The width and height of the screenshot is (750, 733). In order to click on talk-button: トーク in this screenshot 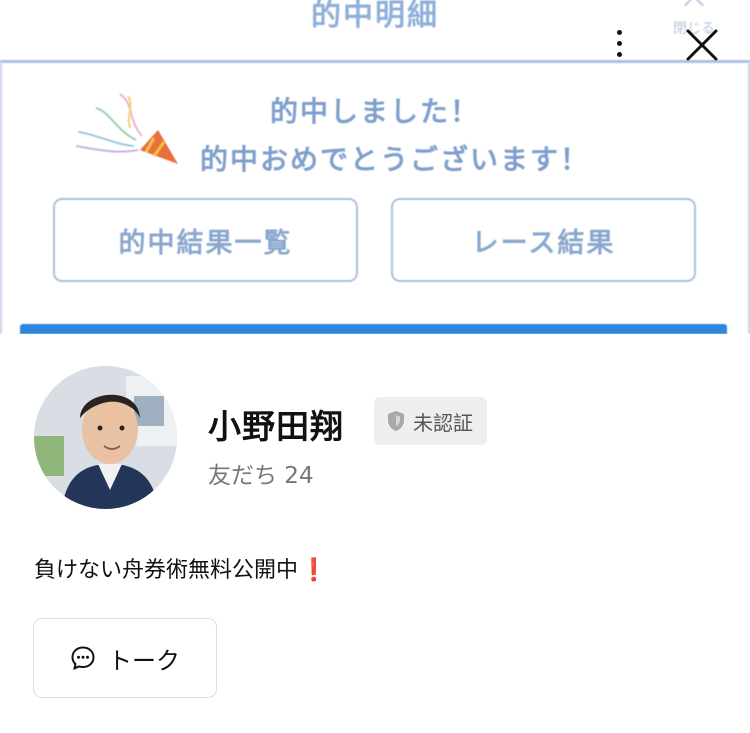, I will do `click(125, 658)`.